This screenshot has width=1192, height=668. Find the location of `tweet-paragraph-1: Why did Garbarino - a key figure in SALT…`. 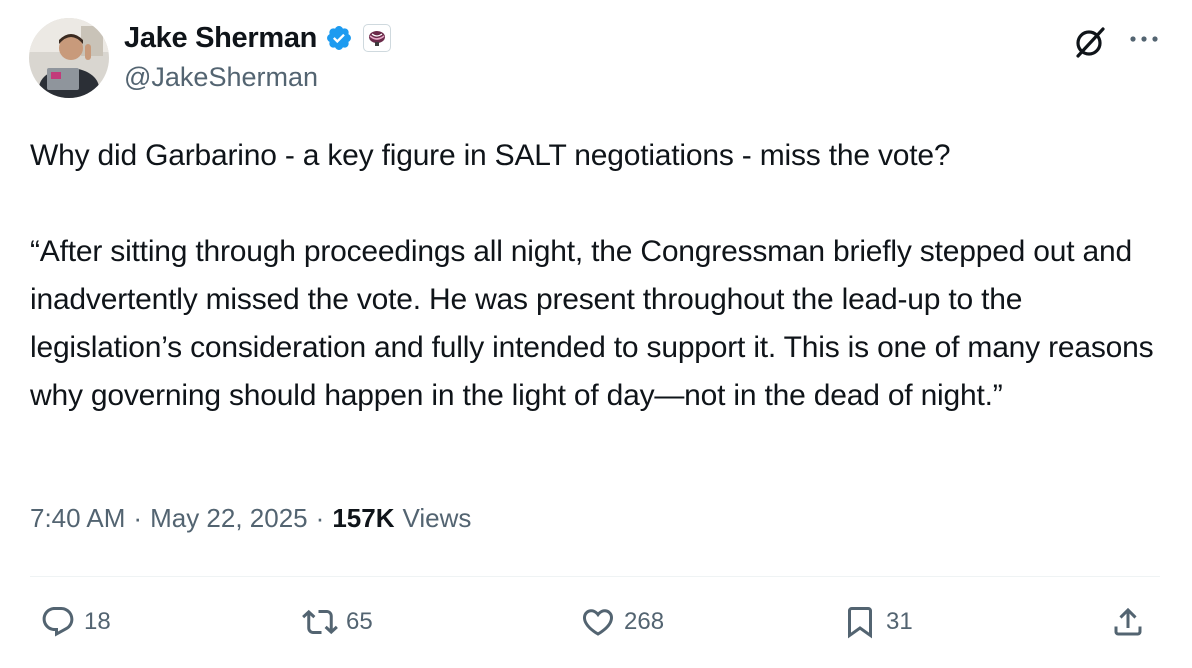

tweet-paragraph-1: Why did Garbarino - a key figure in SALT… is located at coordinates (490, 155).